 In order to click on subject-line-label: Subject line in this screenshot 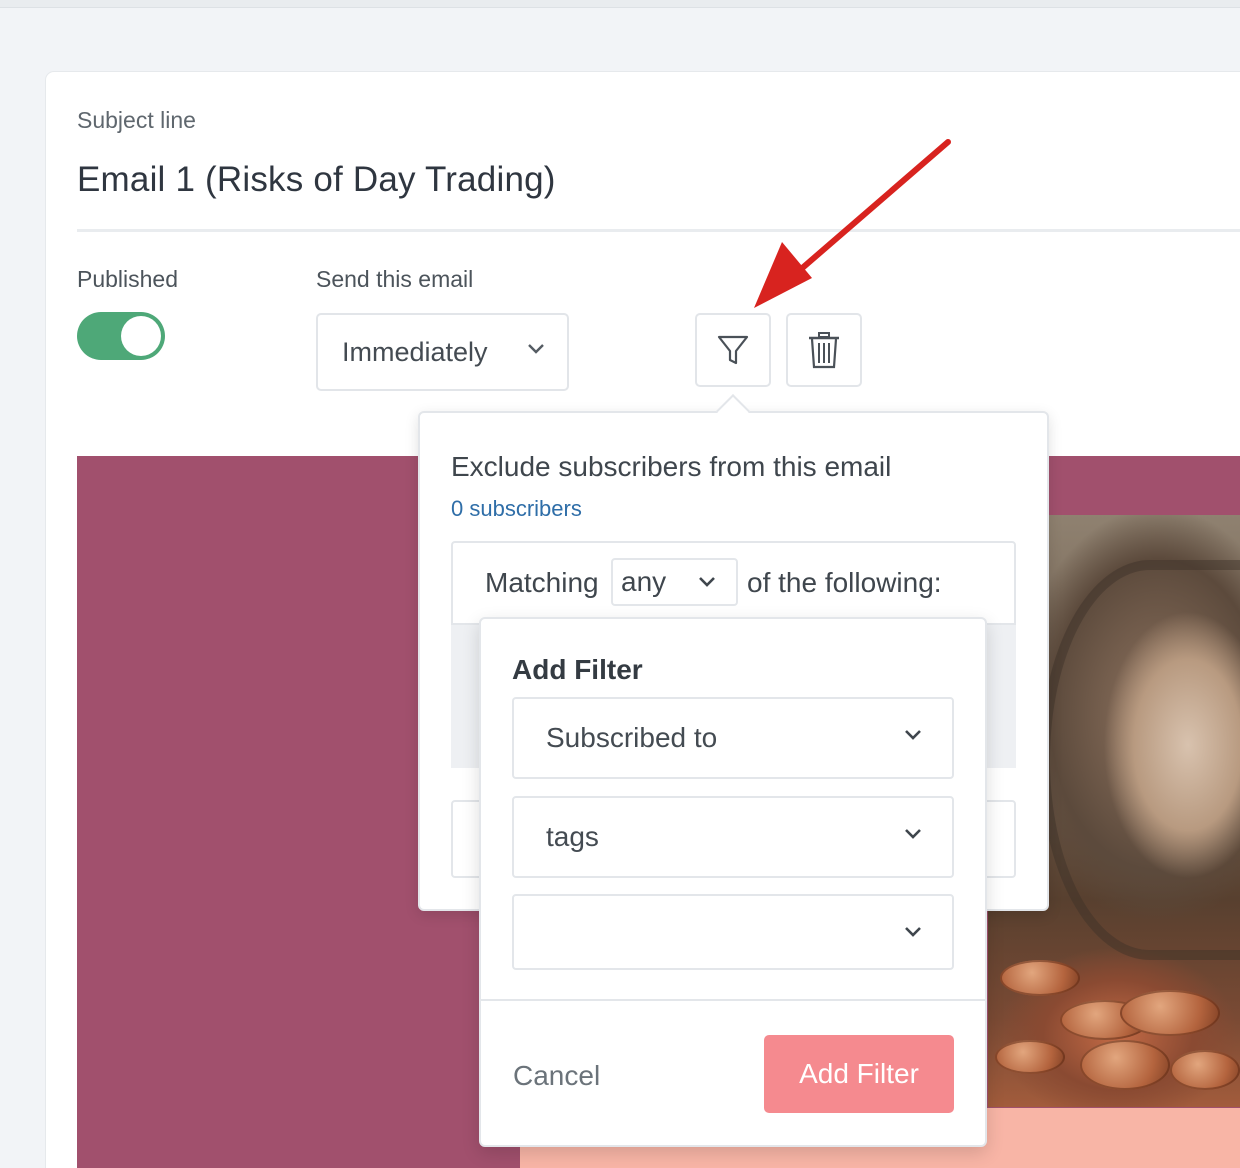, I will do `click(136, 120)`.